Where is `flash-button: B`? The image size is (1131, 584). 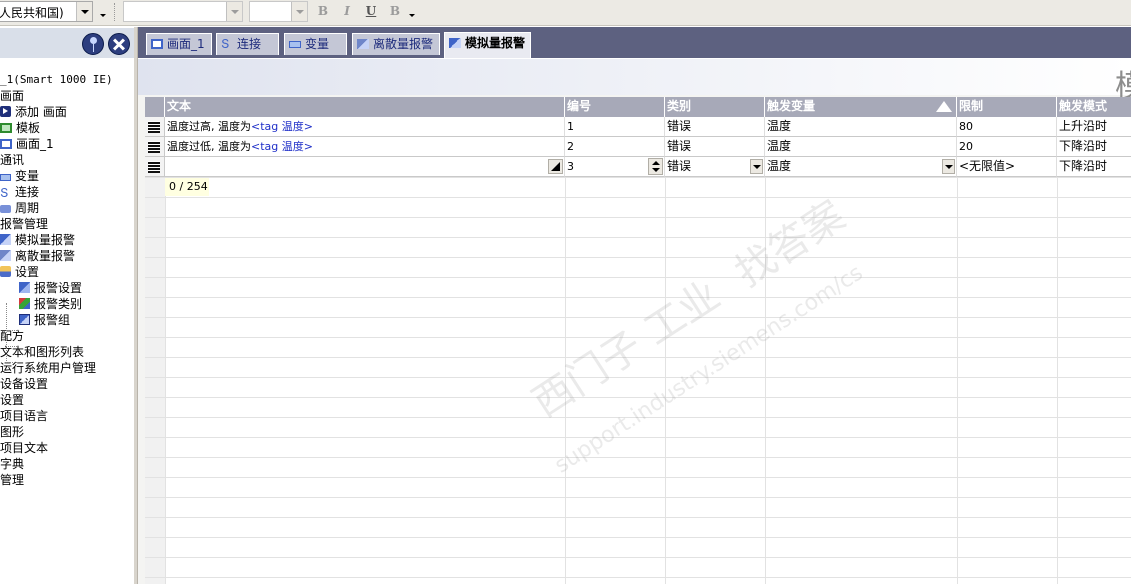 flash-button: B is located at coordinates (395, 11).